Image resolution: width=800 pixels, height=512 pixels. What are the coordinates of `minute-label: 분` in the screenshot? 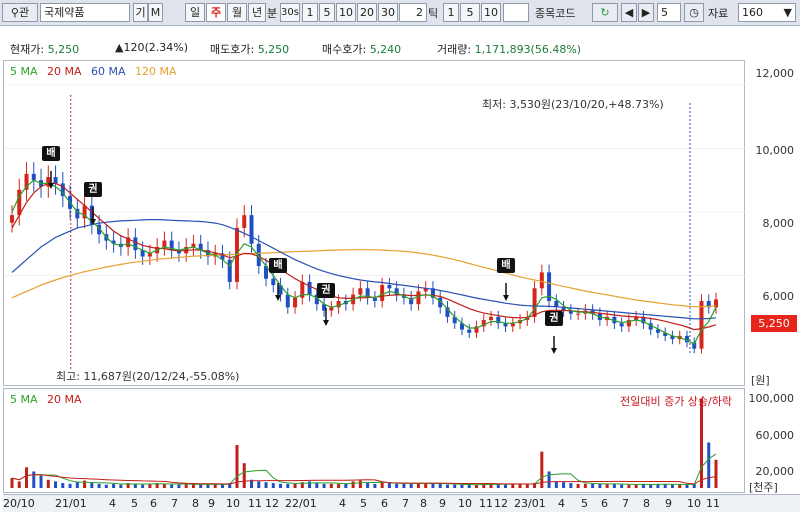 It's located at (272, 13).